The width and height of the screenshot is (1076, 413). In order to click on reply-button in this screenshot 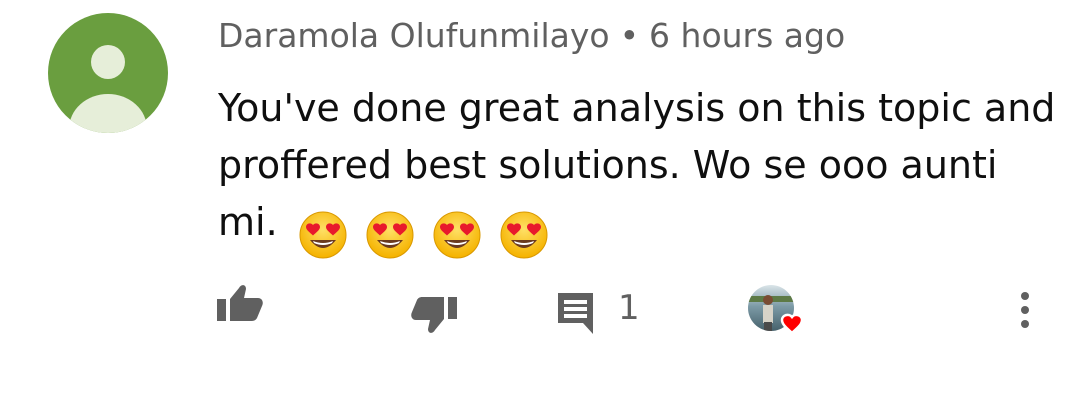, I will do `click(578, 313)`.